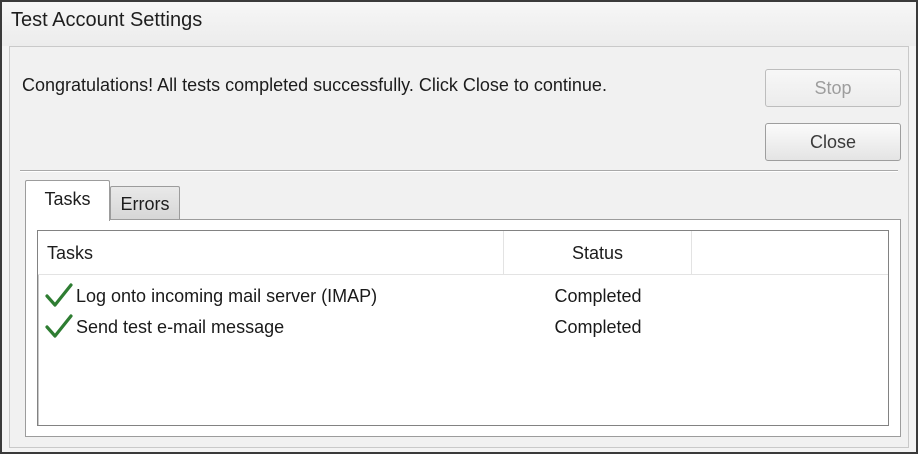 This screenshot has width=918, height=454. I want to click on table-row: Send test e-mail message Completed, so click(463, 327).